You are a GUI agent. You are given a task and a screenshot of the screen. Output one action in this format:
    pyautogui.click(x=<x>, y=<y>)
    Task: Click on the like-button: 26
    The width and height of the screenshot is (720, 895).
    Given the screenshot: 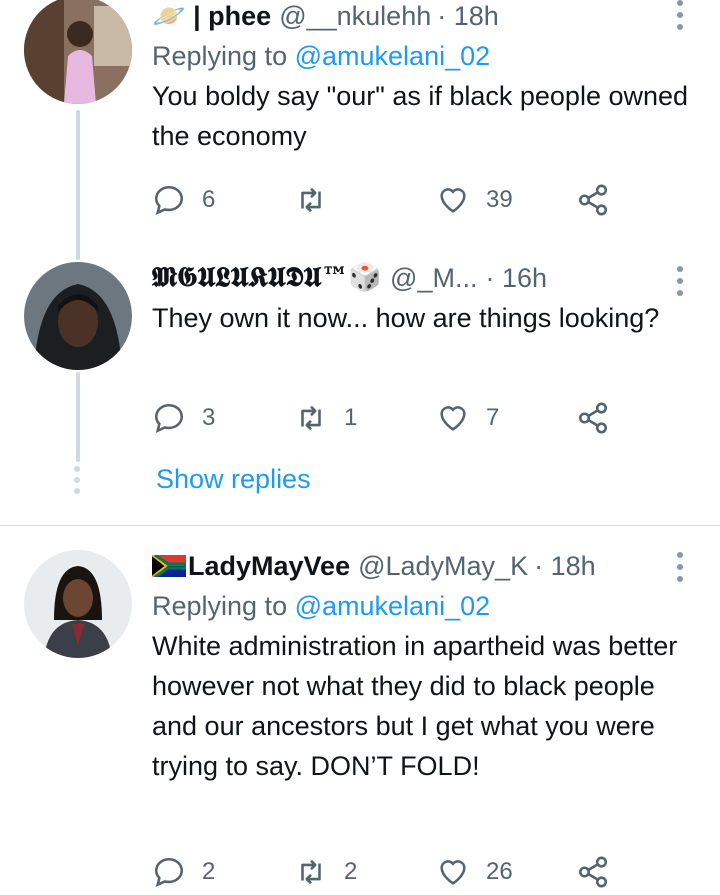 What is the action you would take?
    pyautogui.click(x=474, y=872)
    